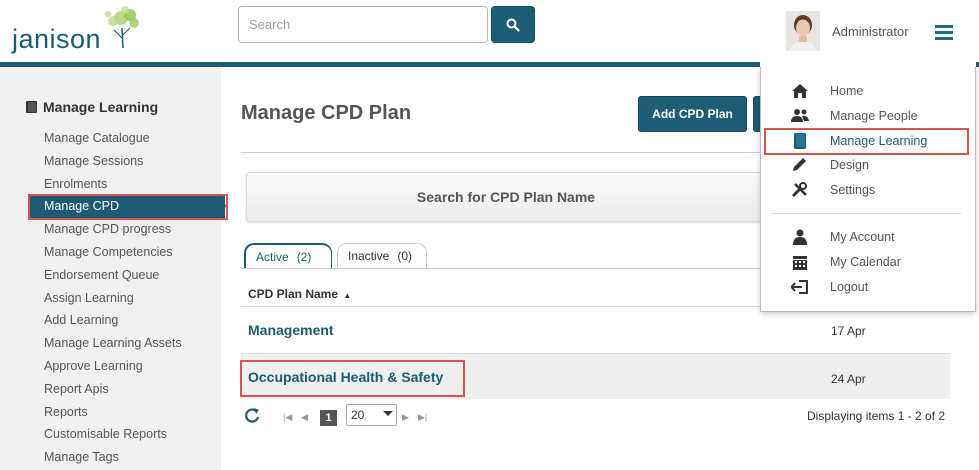  Describe the element at coordinates (853, 190) in the screenshot. I see `menu-item-label: Settings` at that location.